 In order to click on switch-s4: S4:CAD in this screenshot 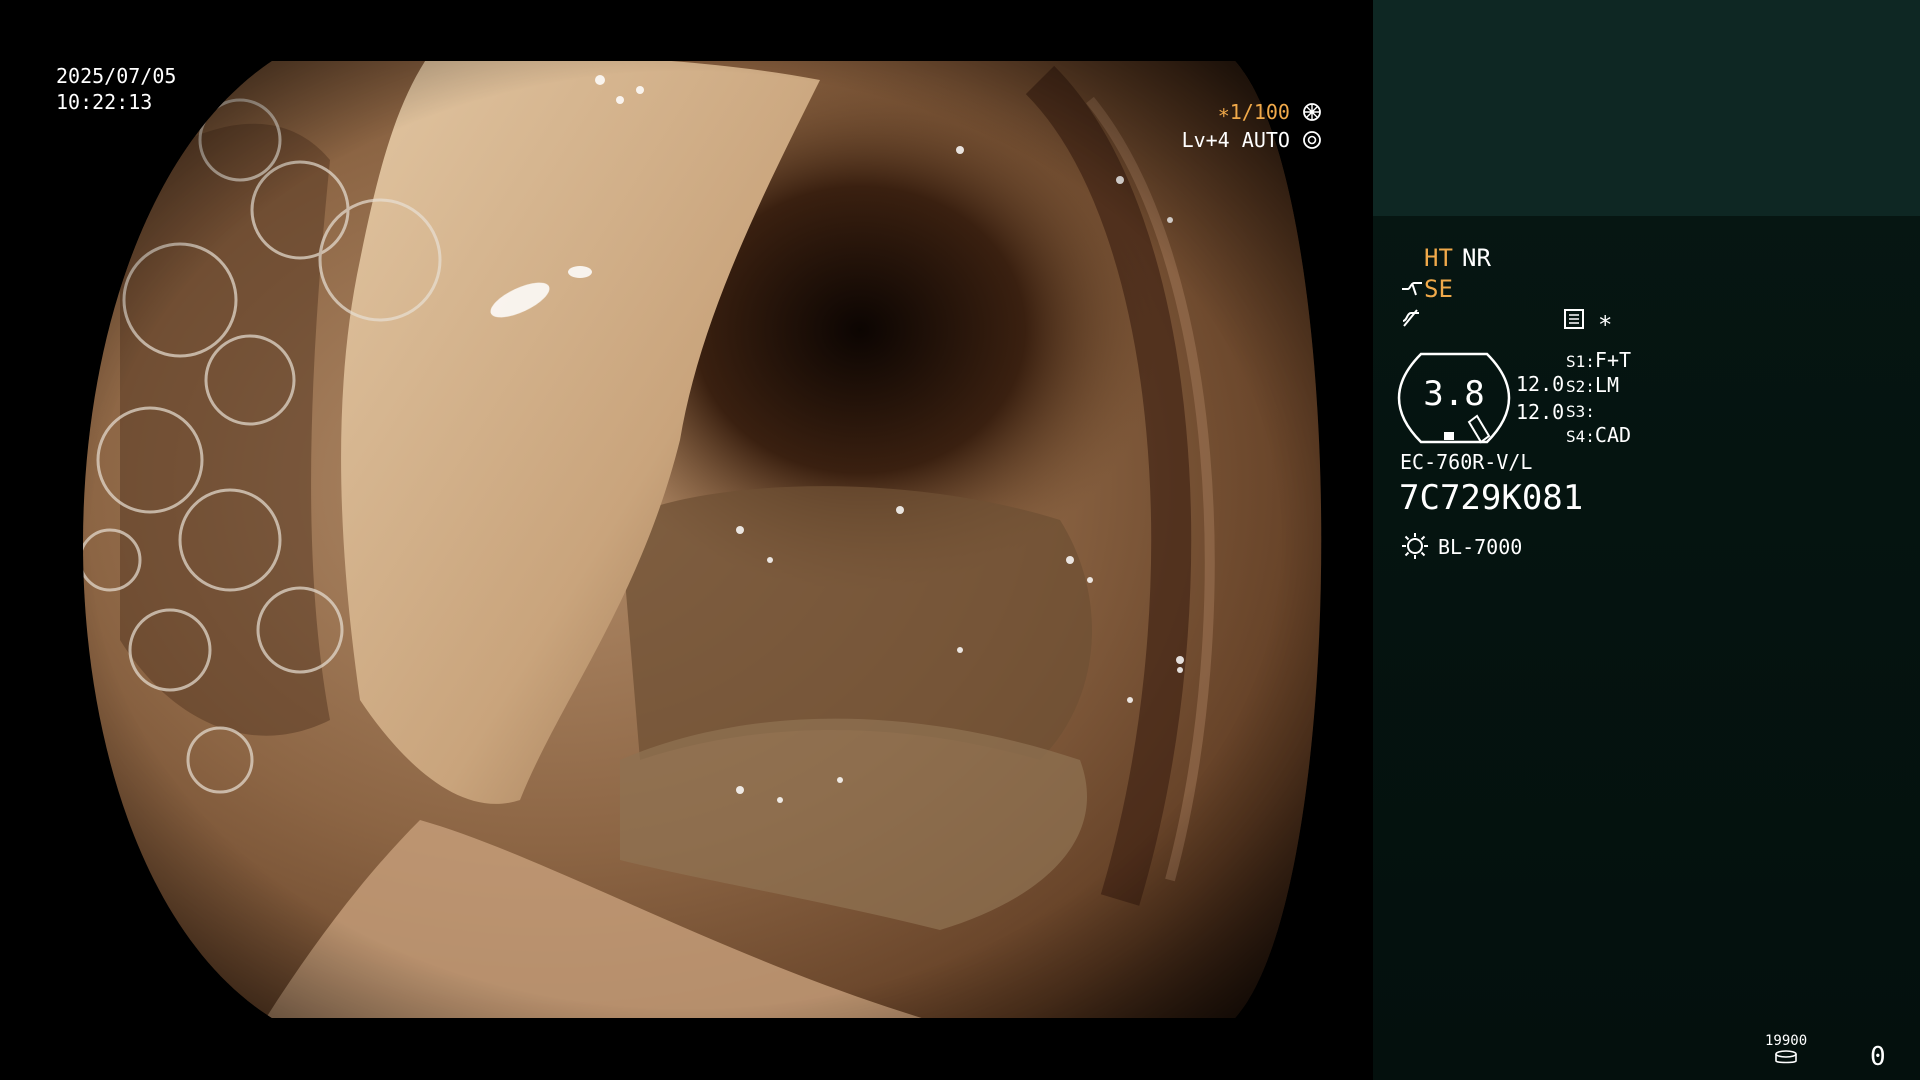, I will do `click(1598, 435)`.